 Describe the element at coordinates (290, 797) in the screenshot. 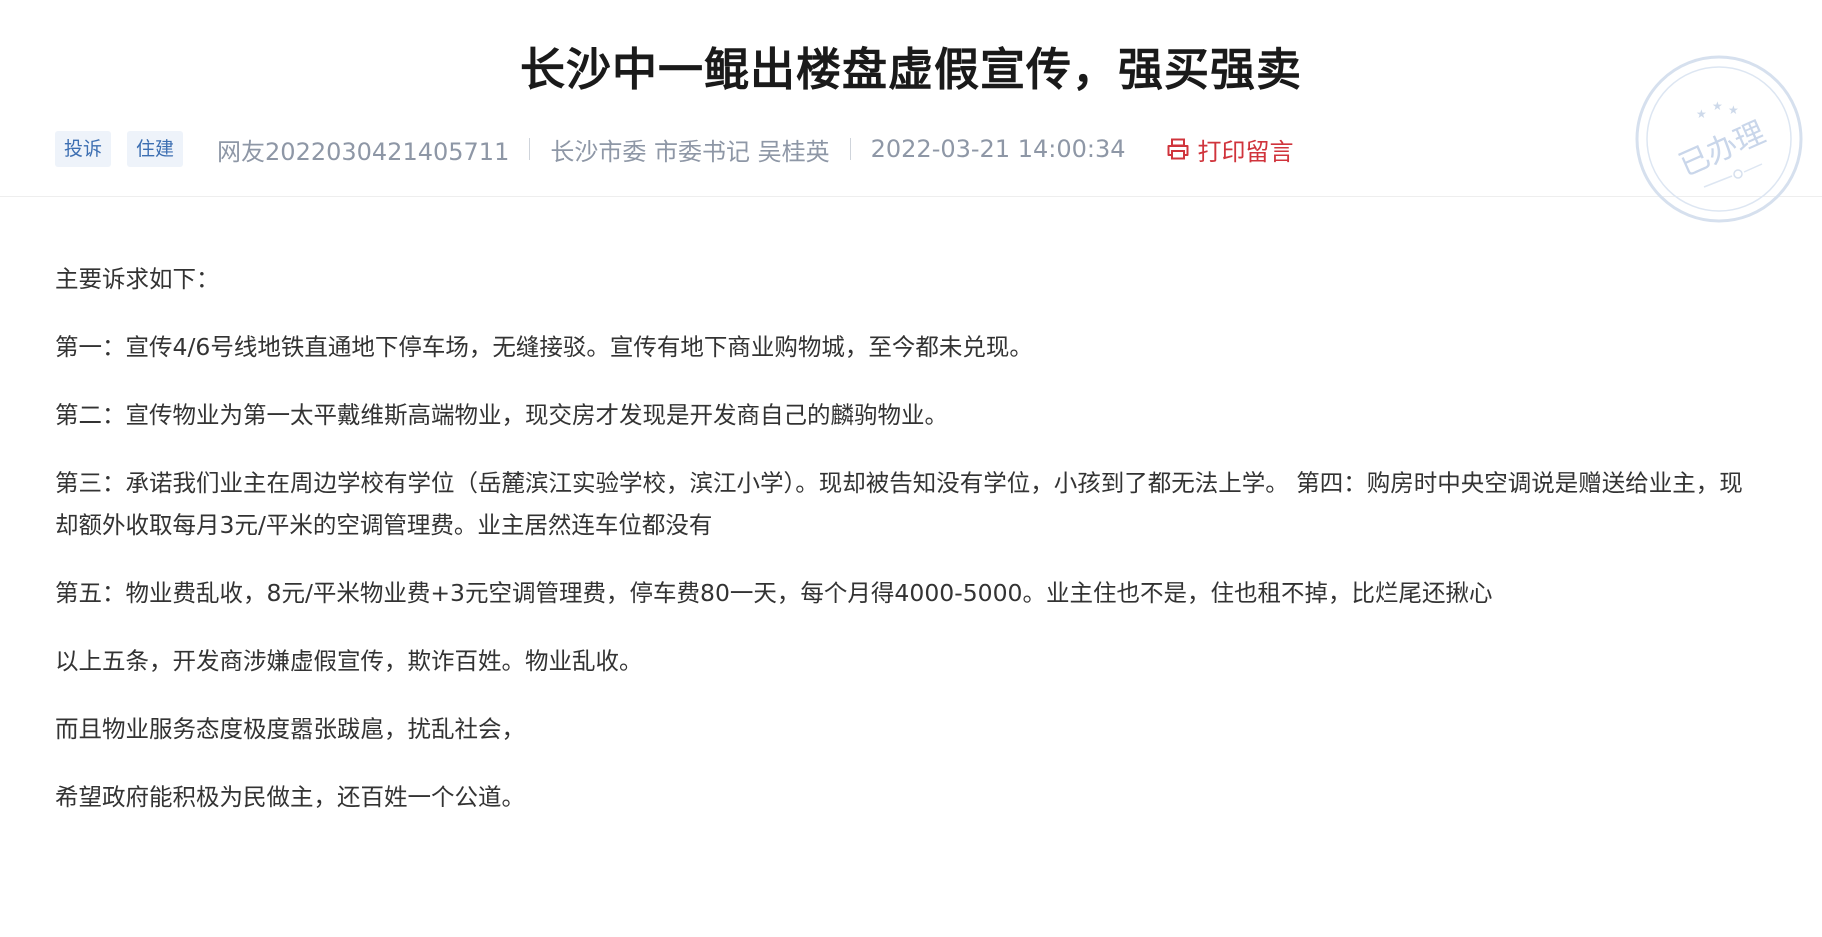

I see `body-paragraph: 希望政府能积极为民做主，还百姓一个公道。` at that location.